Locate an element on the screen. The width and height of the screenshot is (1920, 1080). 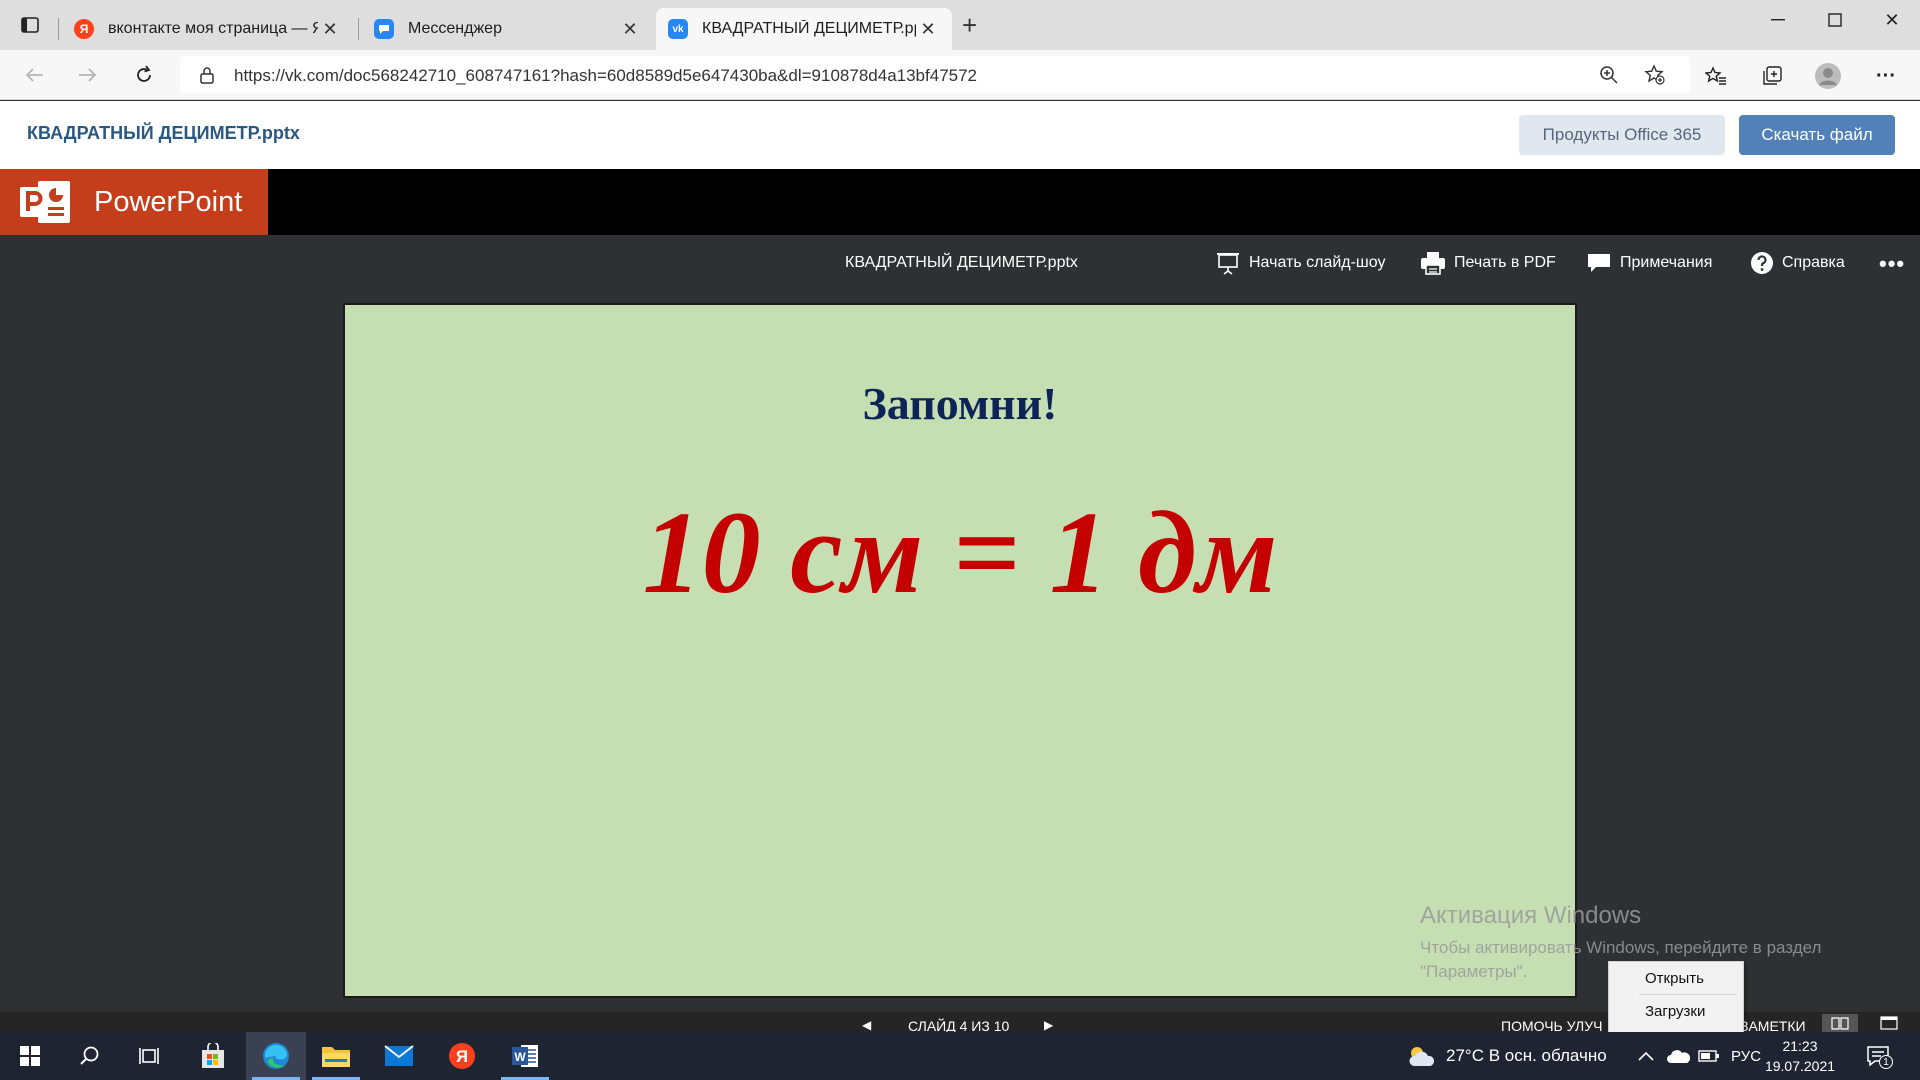
office-365-button: Продукты Office 365 is located at coordinates (1622, 135).